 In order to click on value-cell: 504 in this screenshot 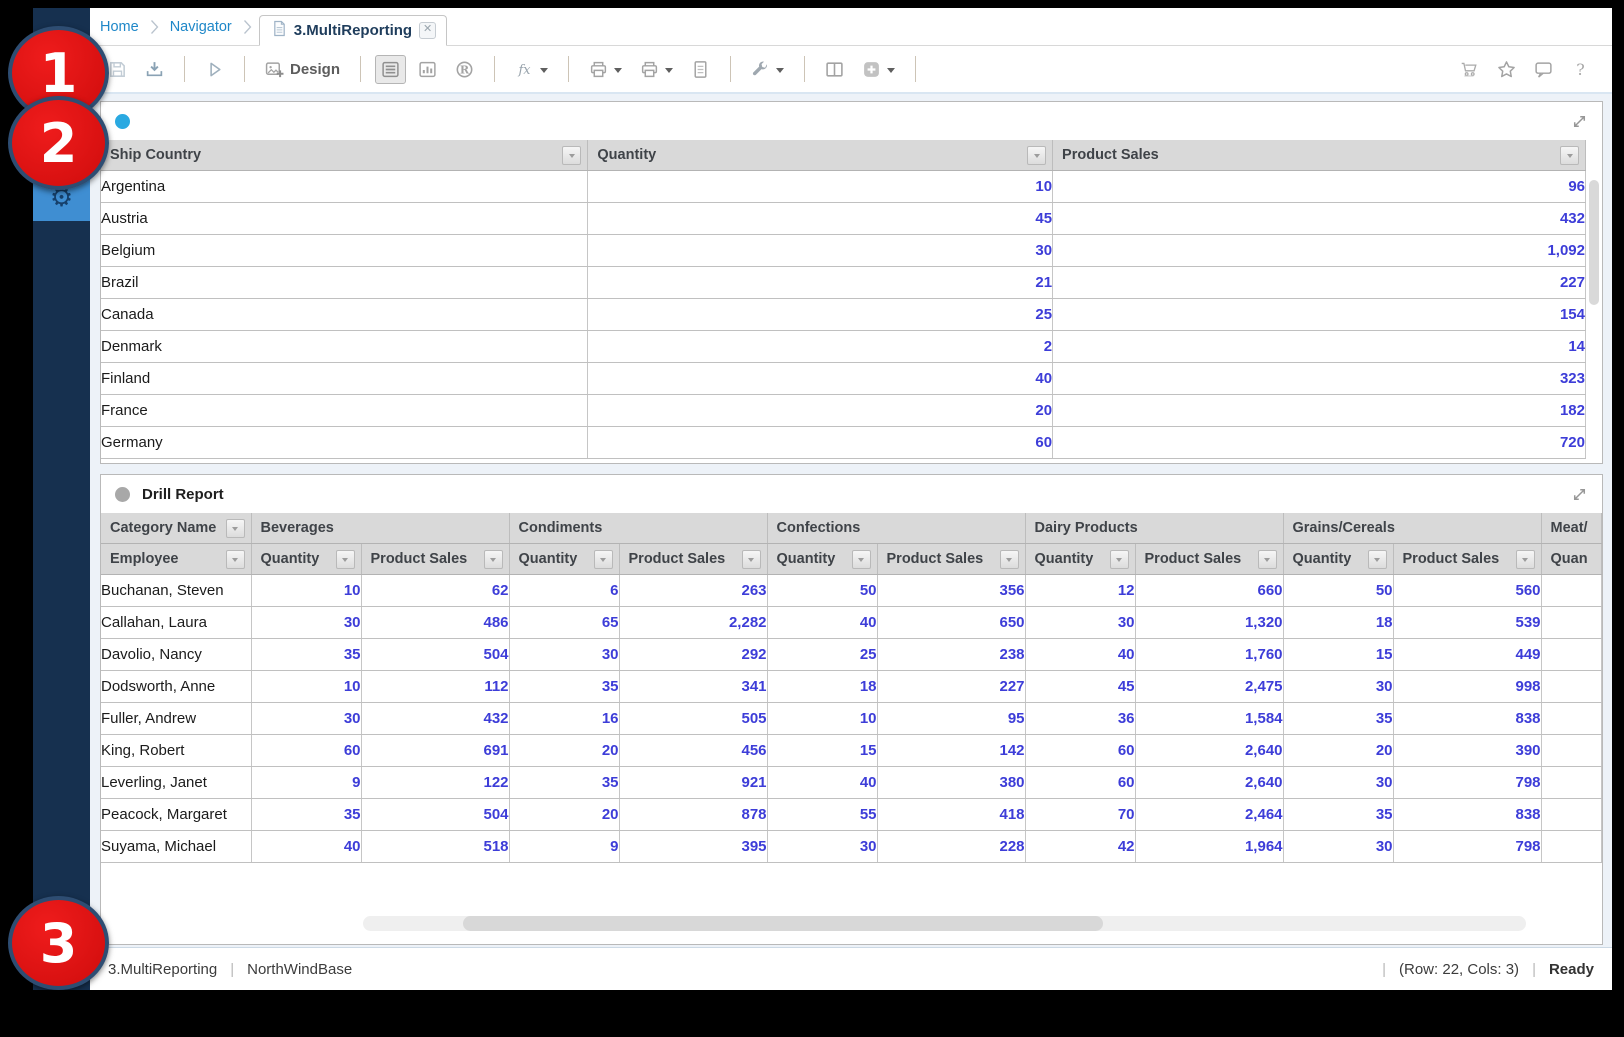, I will do `click(435, 814)`.